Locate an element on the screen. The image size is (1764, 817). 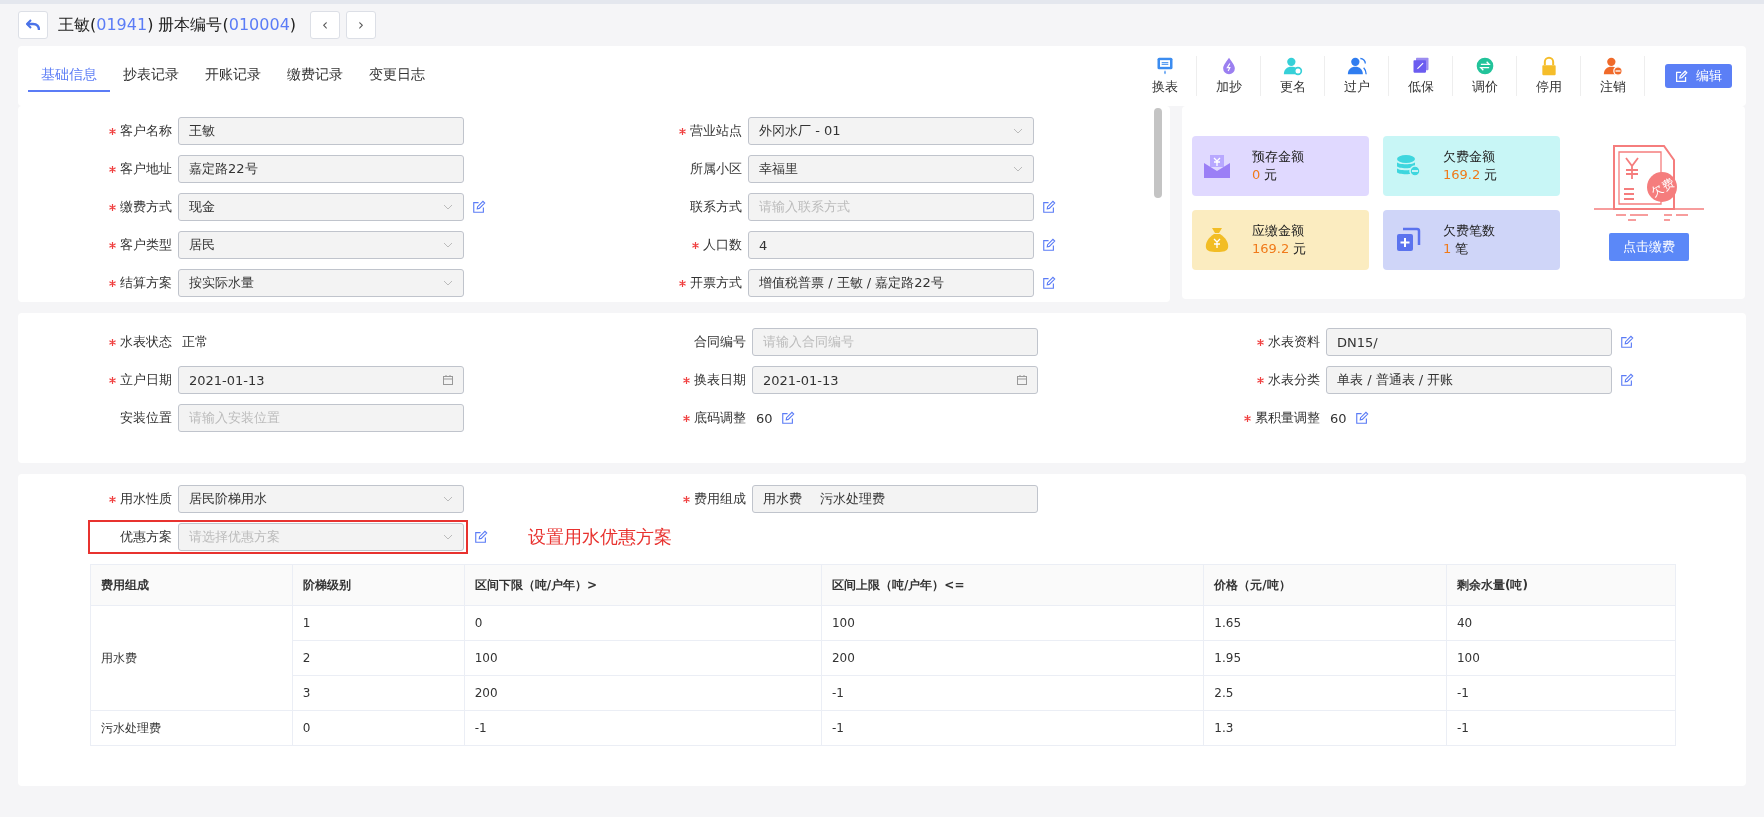
table-cell: 2 is located at coordinates (378, 658).